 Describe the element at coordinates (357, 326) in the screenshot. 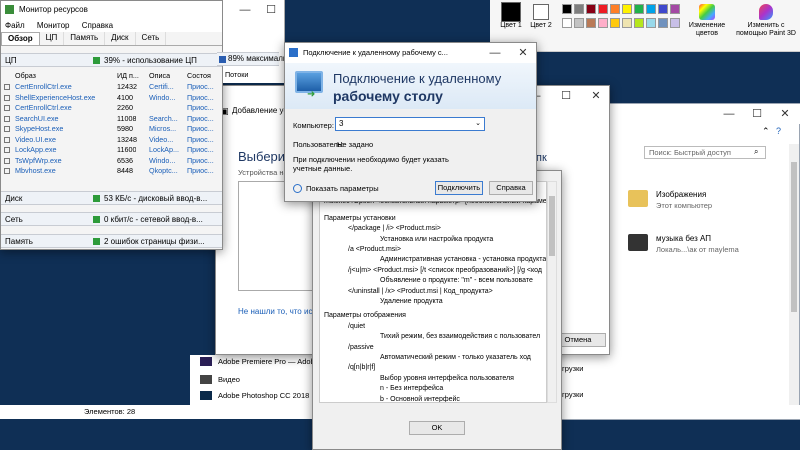

I see `msi-line: /quiet` at that location.